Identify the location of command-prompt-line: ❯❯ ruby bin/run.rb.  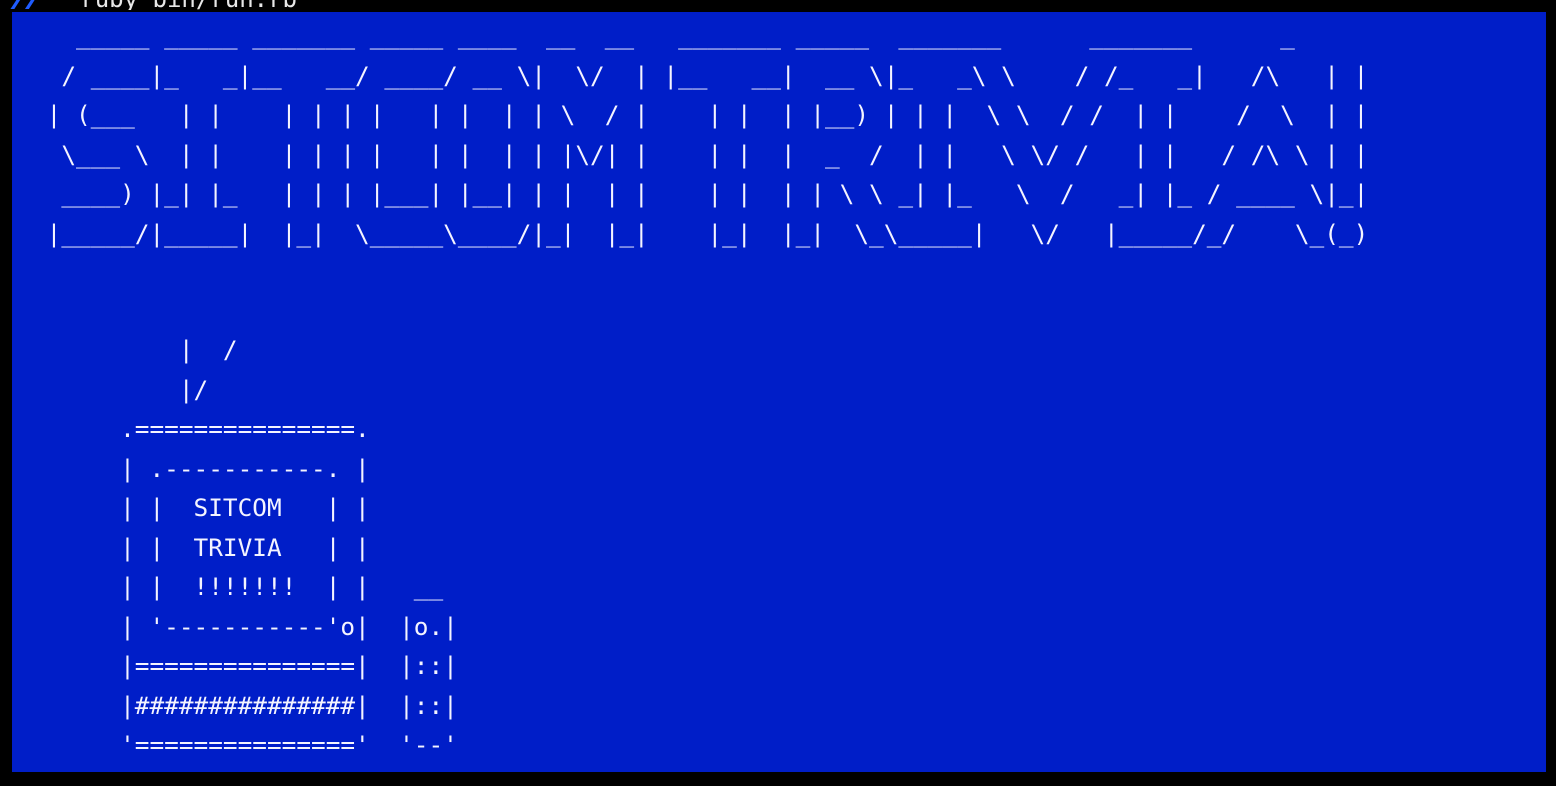
(152, 5).